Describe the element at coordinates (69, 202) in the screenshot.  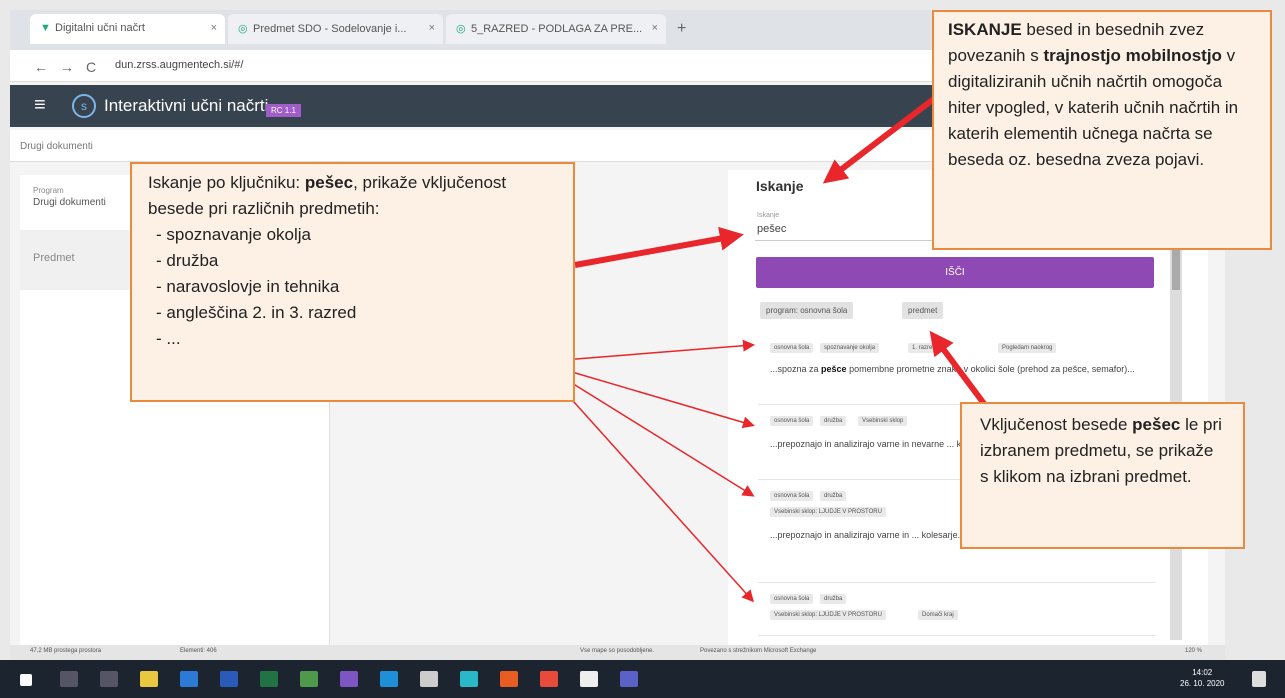
I see `program-select: Drugi dokumenti` at that location.